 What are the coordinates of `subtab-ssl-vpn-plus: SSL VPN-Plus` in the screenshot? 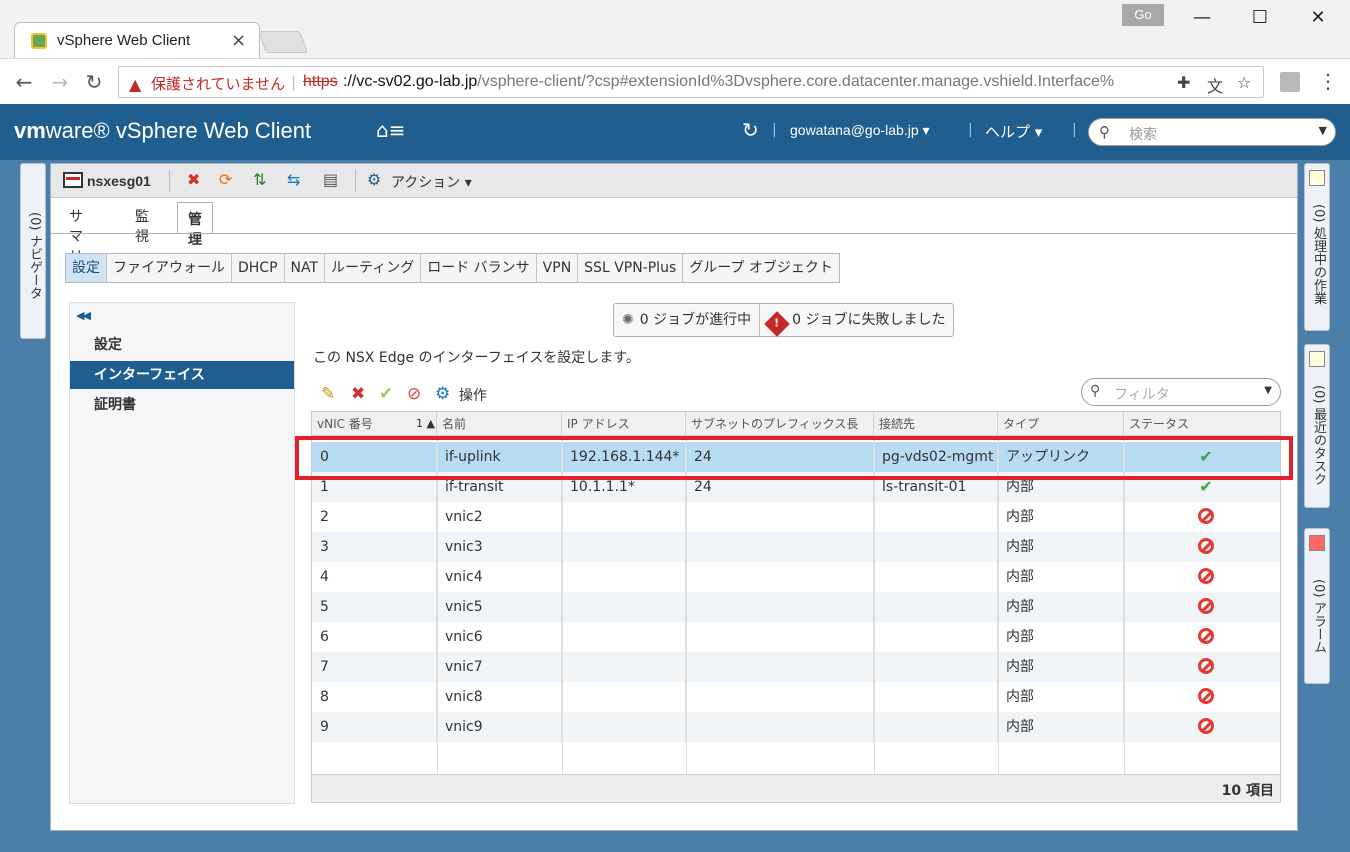 It's located at (631, 268).